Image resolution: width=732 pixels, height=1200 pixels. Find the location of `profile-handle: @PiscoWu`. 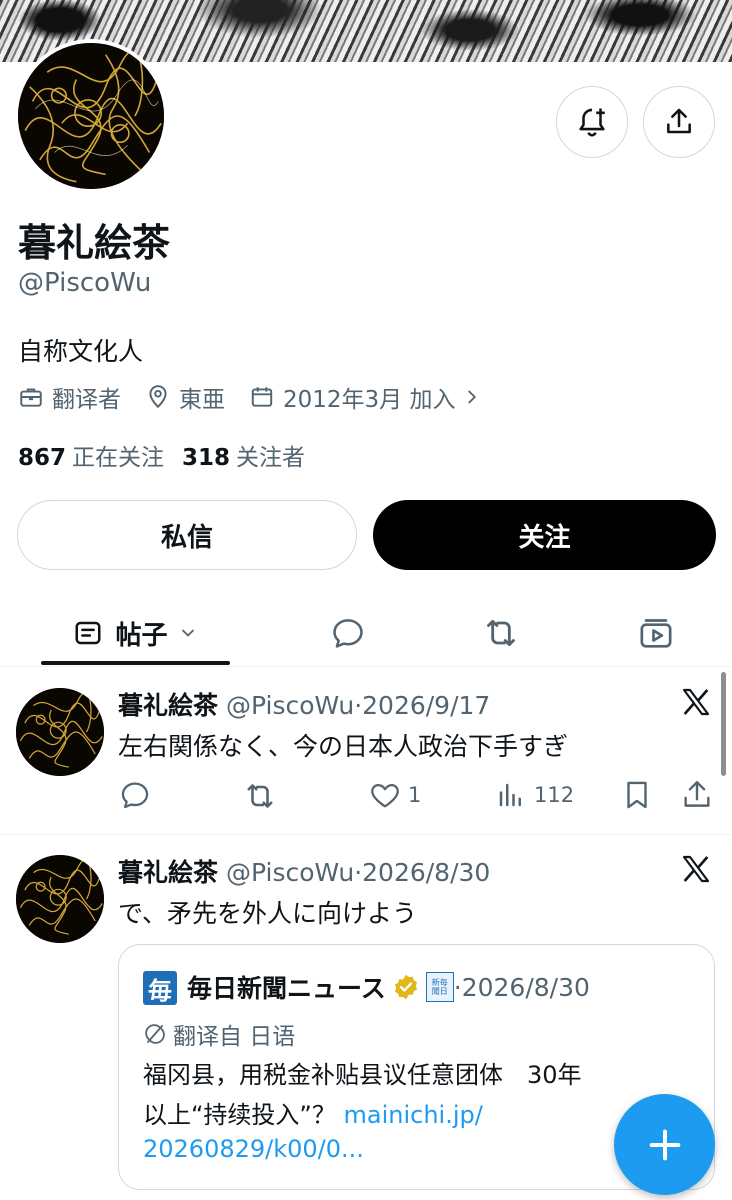

profile-handle: @PiscoWu is located at coordinates (85, 283).